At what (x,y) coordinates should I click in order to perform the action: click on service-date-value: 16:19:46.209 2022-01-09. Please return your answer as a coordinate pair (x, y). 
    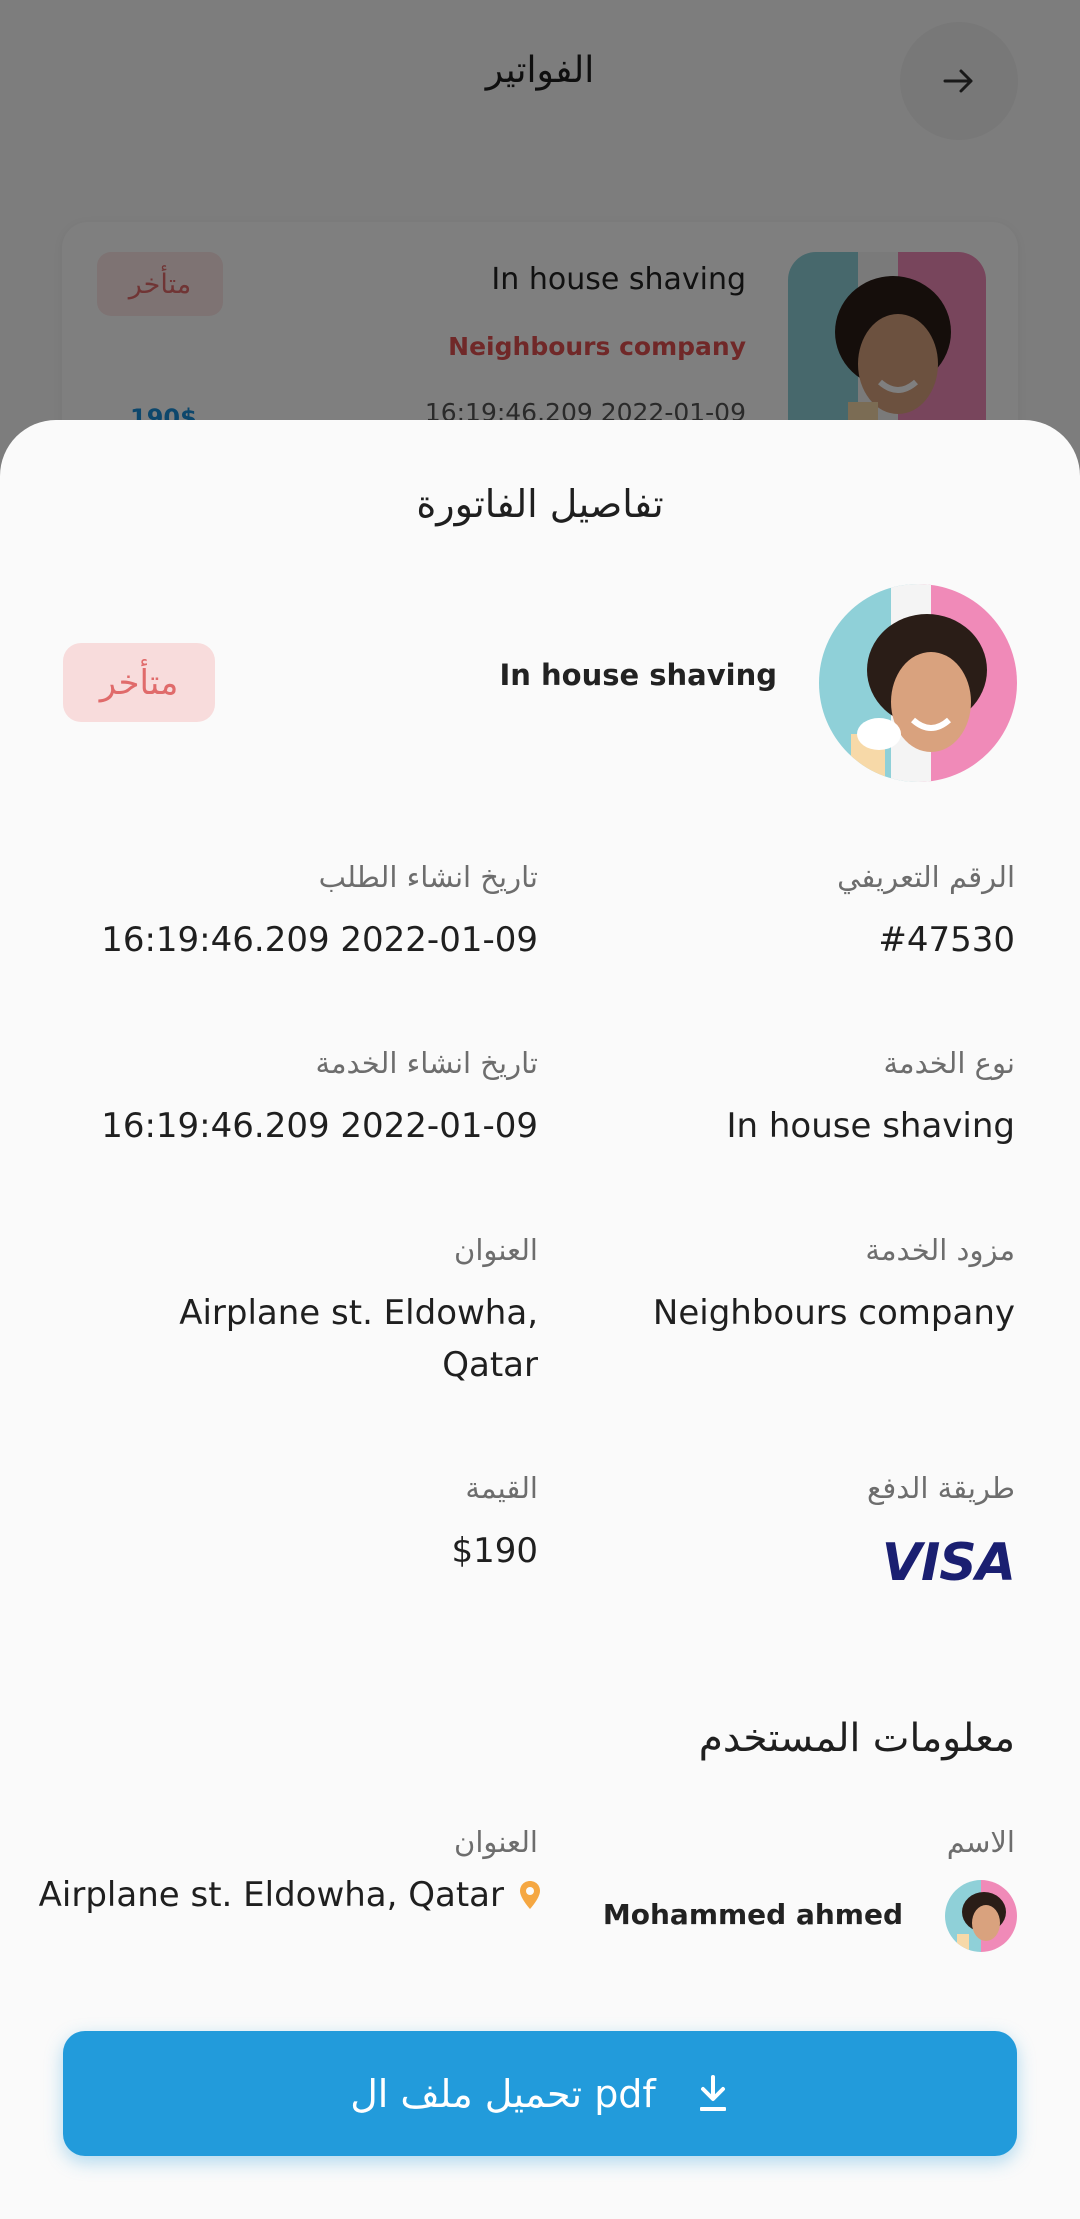
    Looking at the image, I should click on (319, 1126).